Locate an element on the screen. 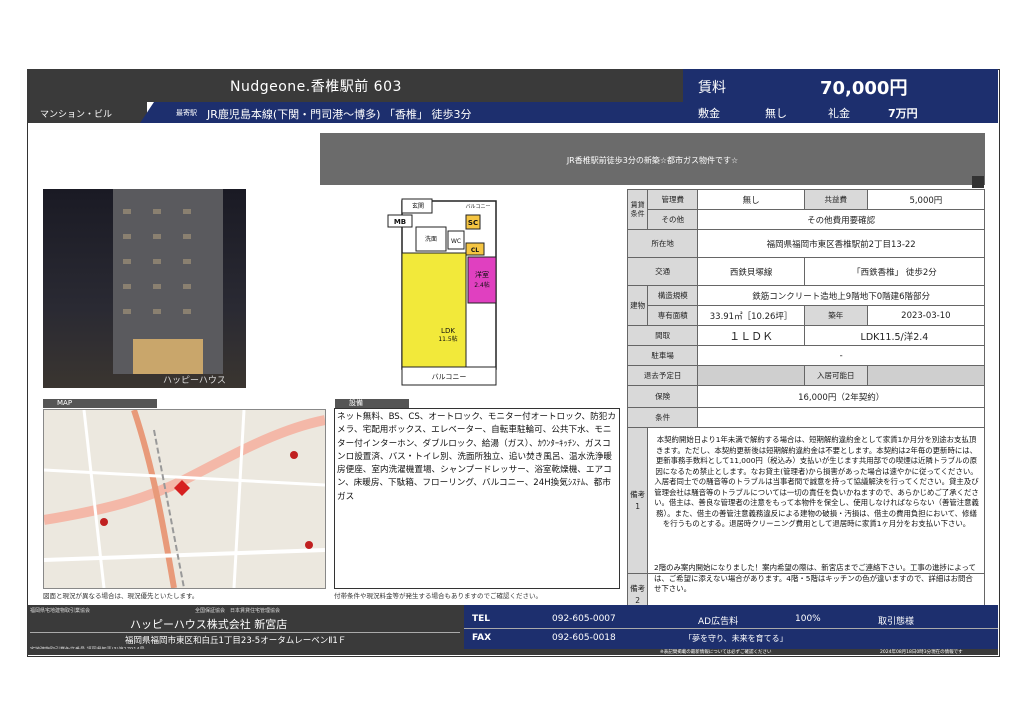 The image size is (1024, 724). layout-value: １ＬＤＫ is located at coordinates (751, 335).